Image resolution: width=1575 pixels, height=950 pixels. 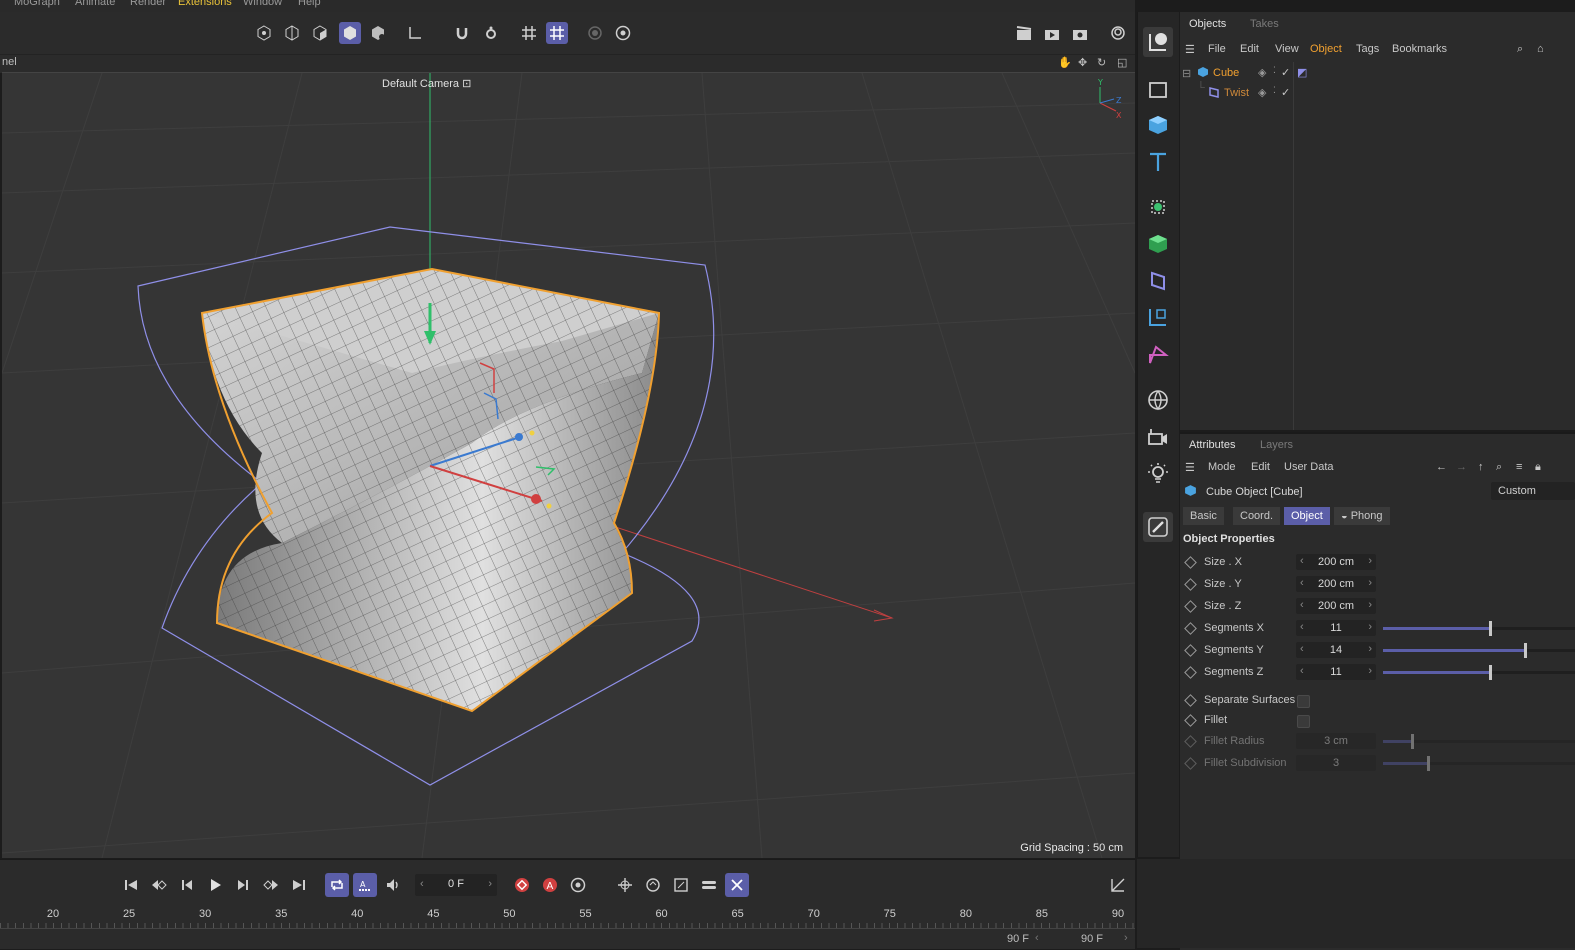 I want to click on collapse-icon: ⊟, so click(x=1186, y=73).